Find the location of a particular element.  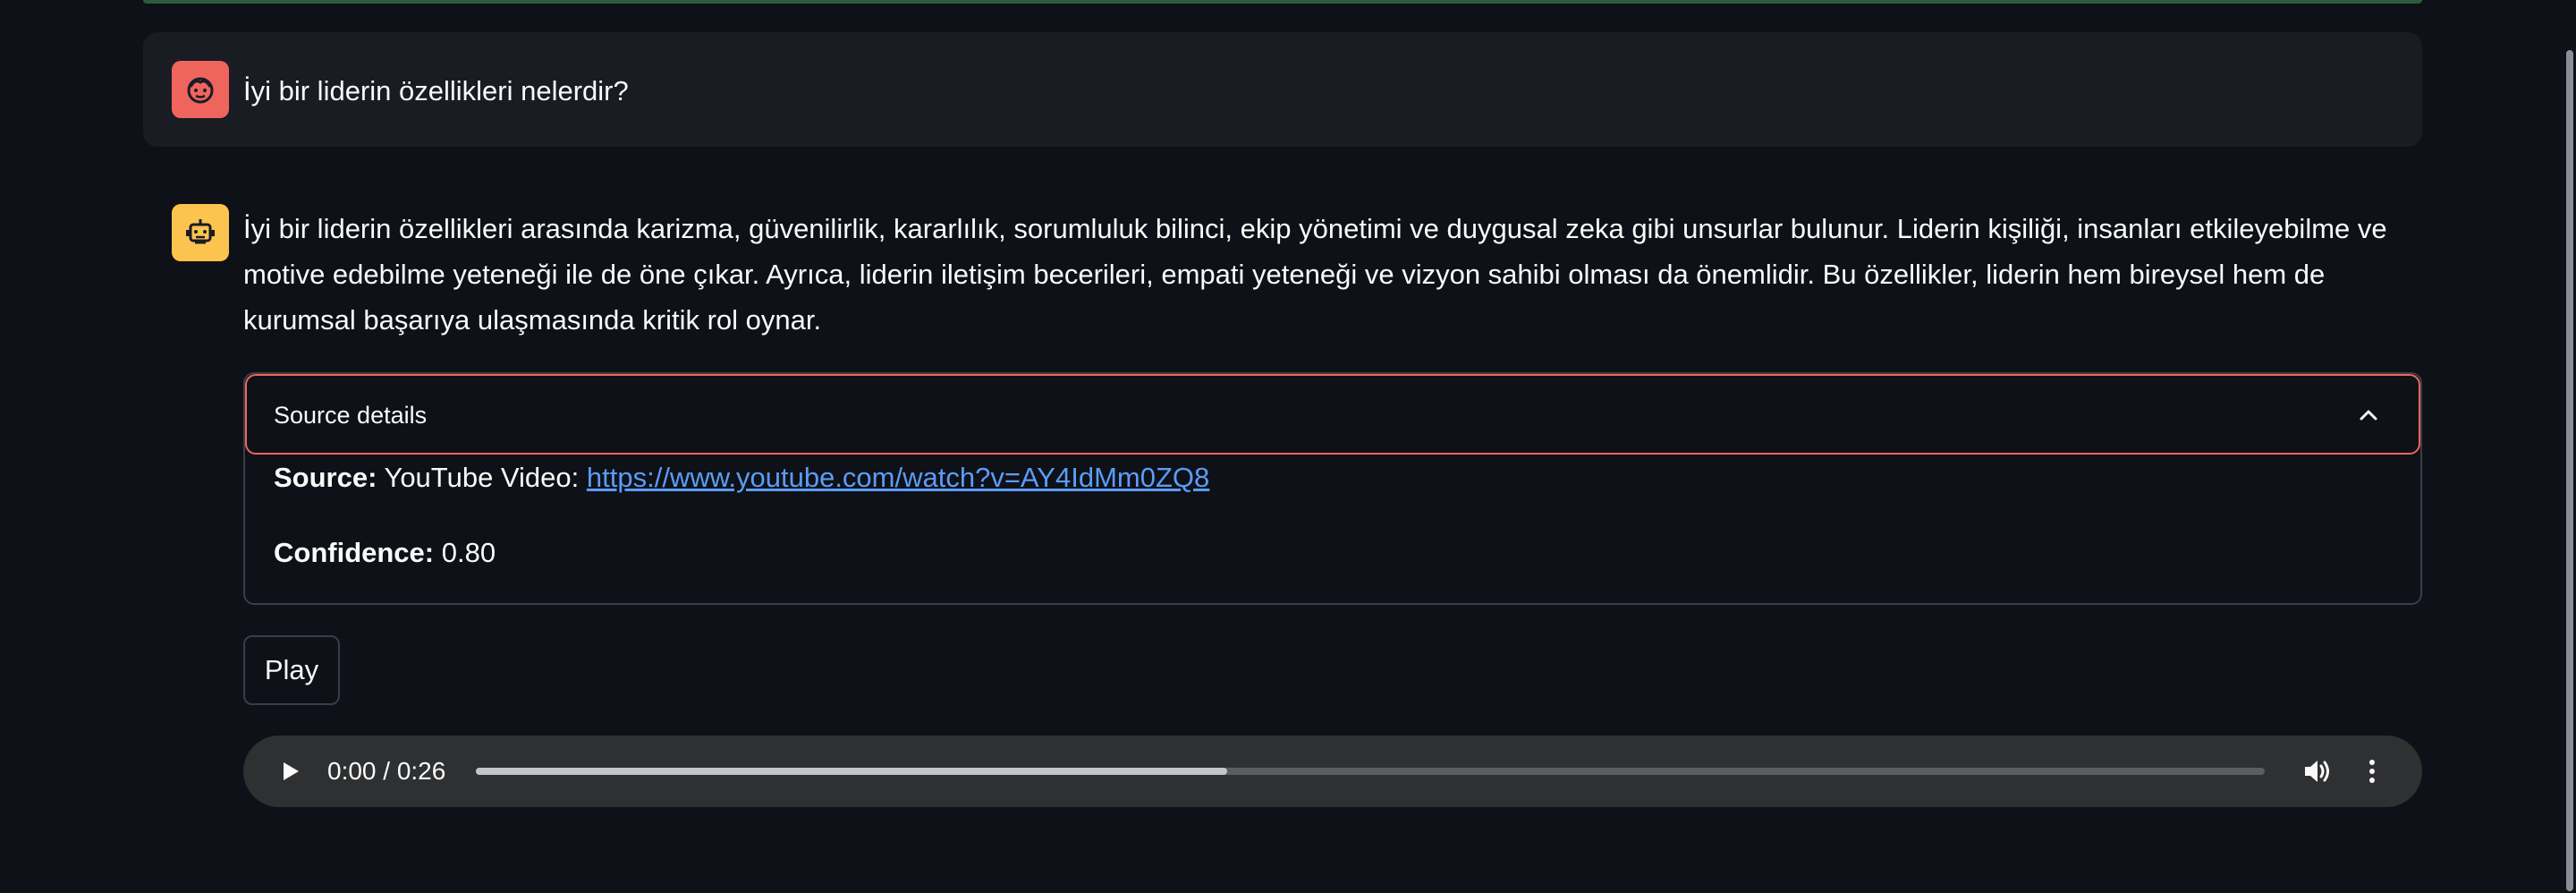

assistant-avatar is located at coordinates (200, 233).